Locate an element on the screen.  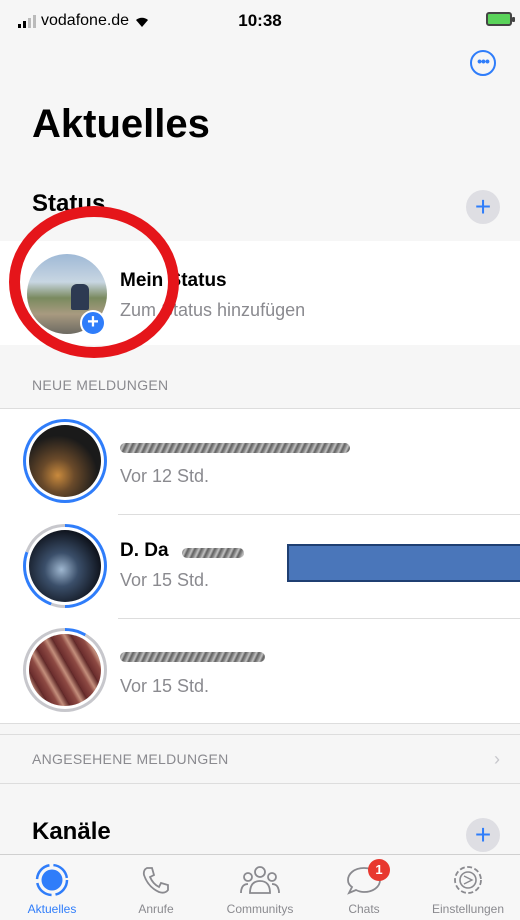
gear-icon is located at coordinates (468, 880).